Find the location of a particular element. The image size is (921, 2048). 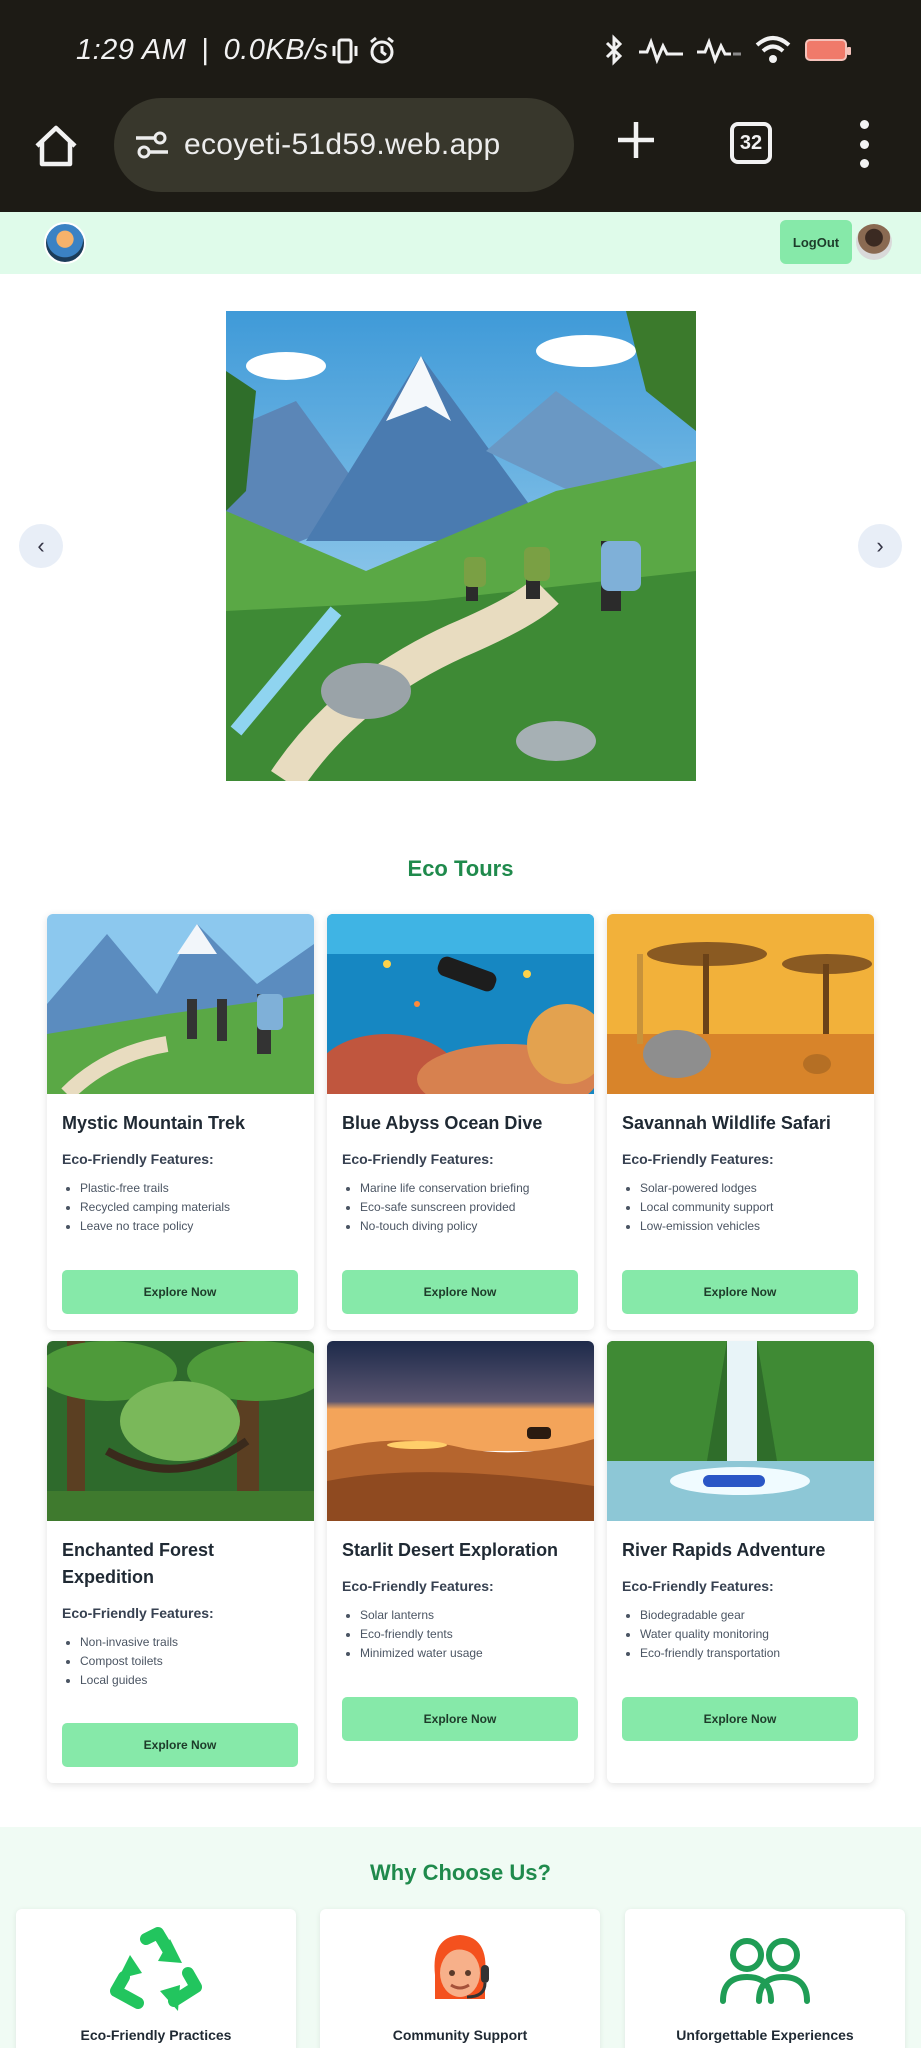

feature-item: No-touch diving policy is located at coordinates (469, 1226).